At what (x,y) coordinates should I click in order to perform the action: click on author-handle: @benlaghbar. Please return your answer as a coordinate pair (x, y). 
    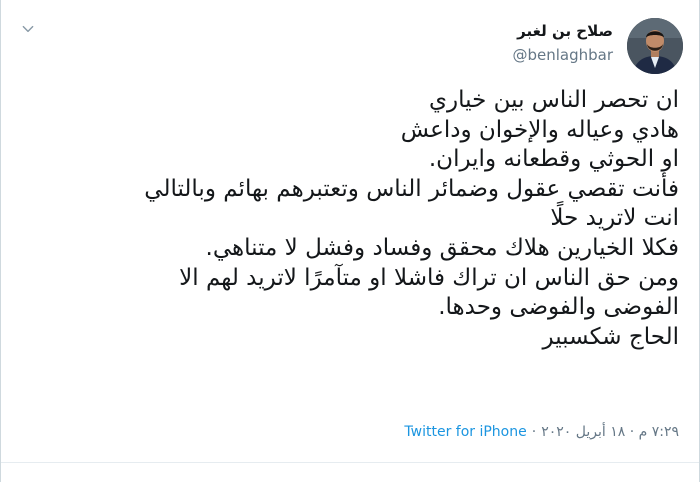
    Looking at the image, I should click on (562, 55).